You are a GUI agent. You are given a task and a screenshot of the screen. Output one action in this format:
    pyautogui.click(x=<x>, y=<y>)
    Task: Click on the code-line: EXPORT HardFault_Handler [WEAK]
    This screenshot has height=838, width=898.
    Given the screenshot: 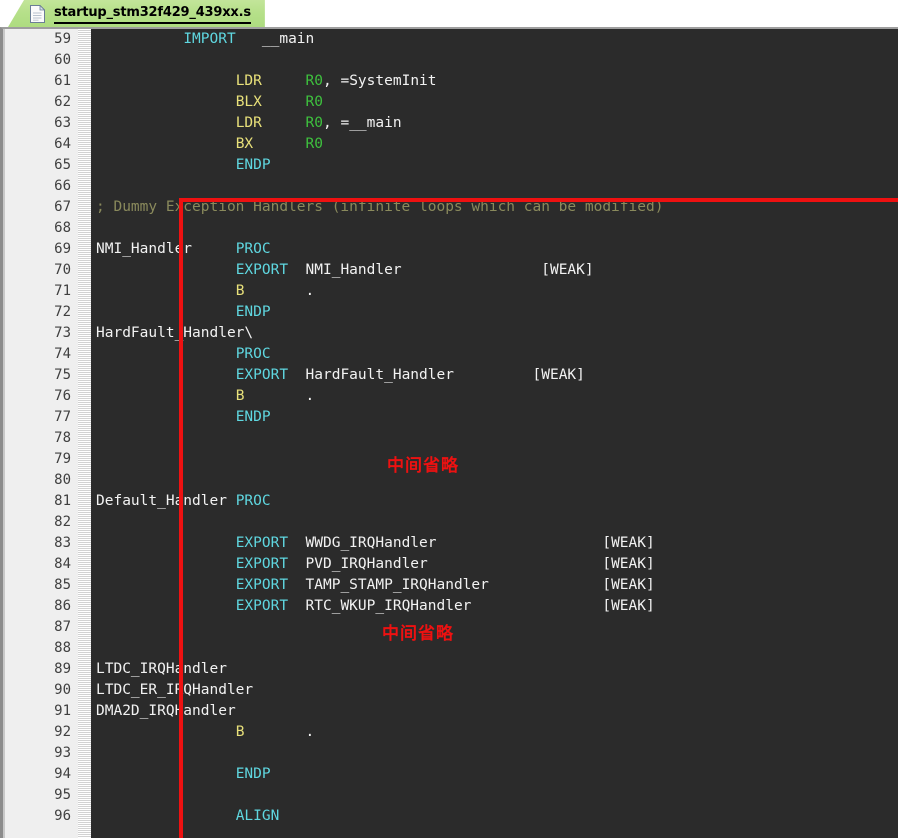 What is the action you would take?
    pyautogui.click(x=497, y=375)
    